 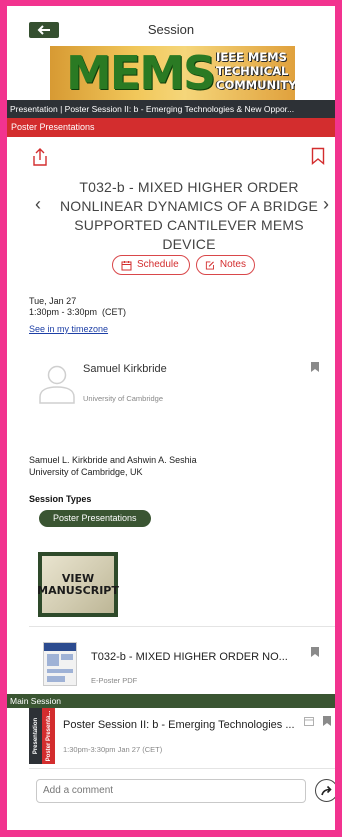 I want to click on manuscript-label: VIEW MANUSCRIPT, so click(x=78, y=584).